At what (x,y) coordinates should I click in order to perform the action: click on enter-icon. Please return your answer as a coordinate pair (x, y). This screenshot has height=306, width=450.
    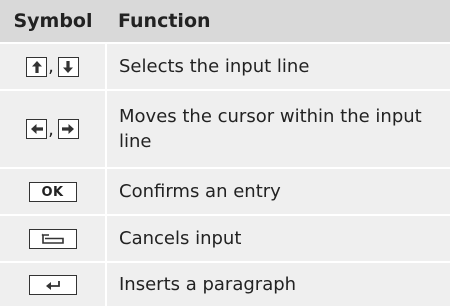
    Looking at the image, I should click on (52, 285).